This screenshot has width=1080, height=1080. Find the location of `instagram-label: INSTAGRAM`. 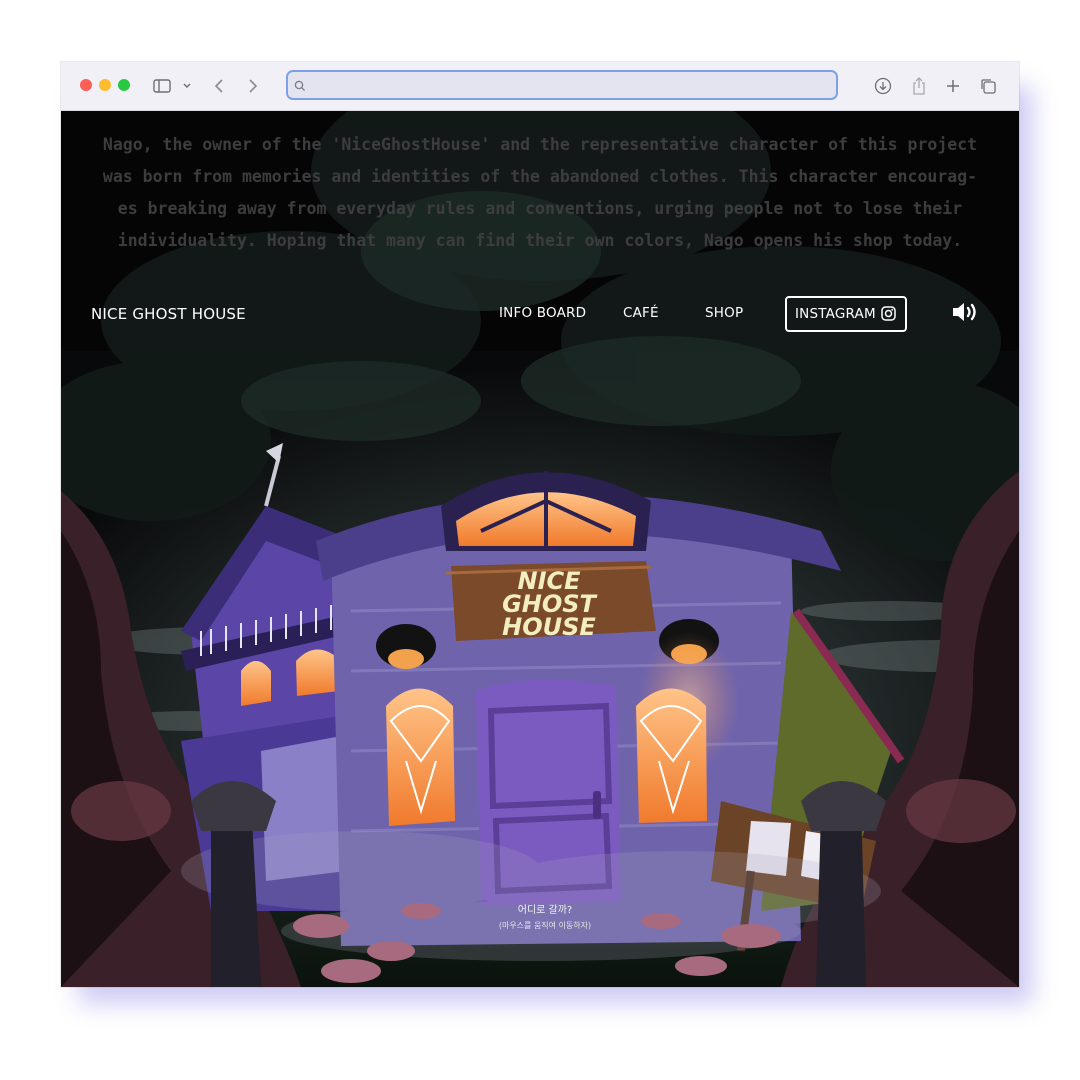

instagram-label: INSTAGRAM is located at coordinates (835, 314).